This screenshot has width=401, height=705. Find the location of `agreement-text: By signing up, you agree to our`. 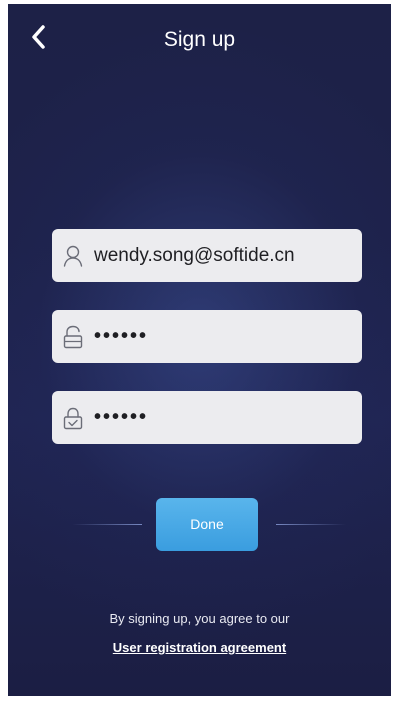

agreement-text: By signing up, you agree to our is located at coordinates (199, 618).